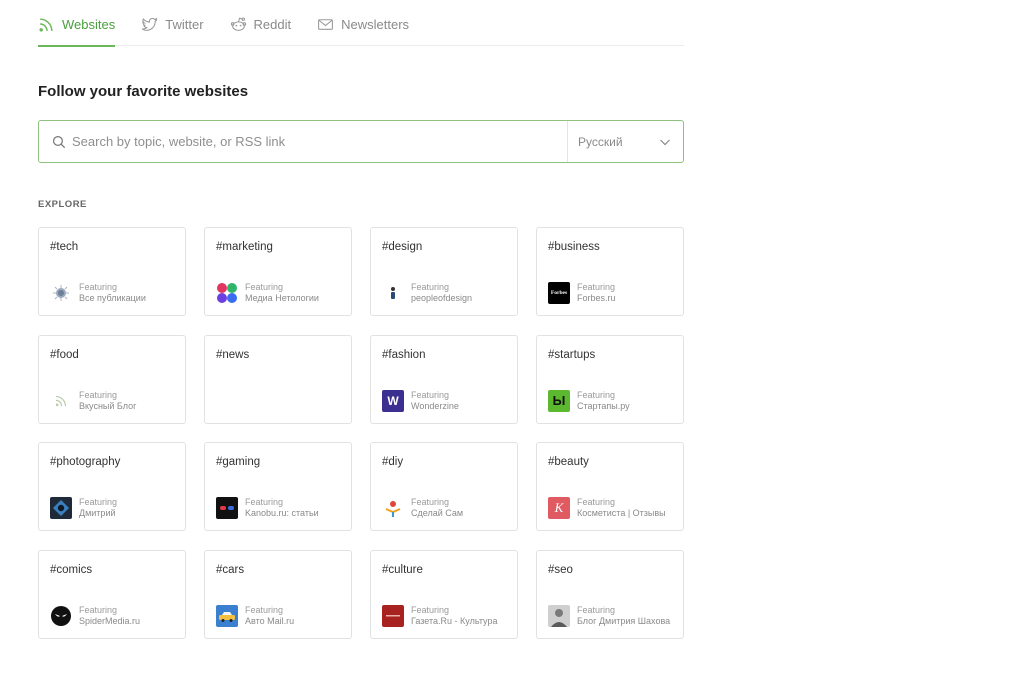 This screenshot has height=677, width=1024. What do you see at coordinates (46, 24) in the screenshot?
I see `rss-icon` at bounding box center [46, 24].